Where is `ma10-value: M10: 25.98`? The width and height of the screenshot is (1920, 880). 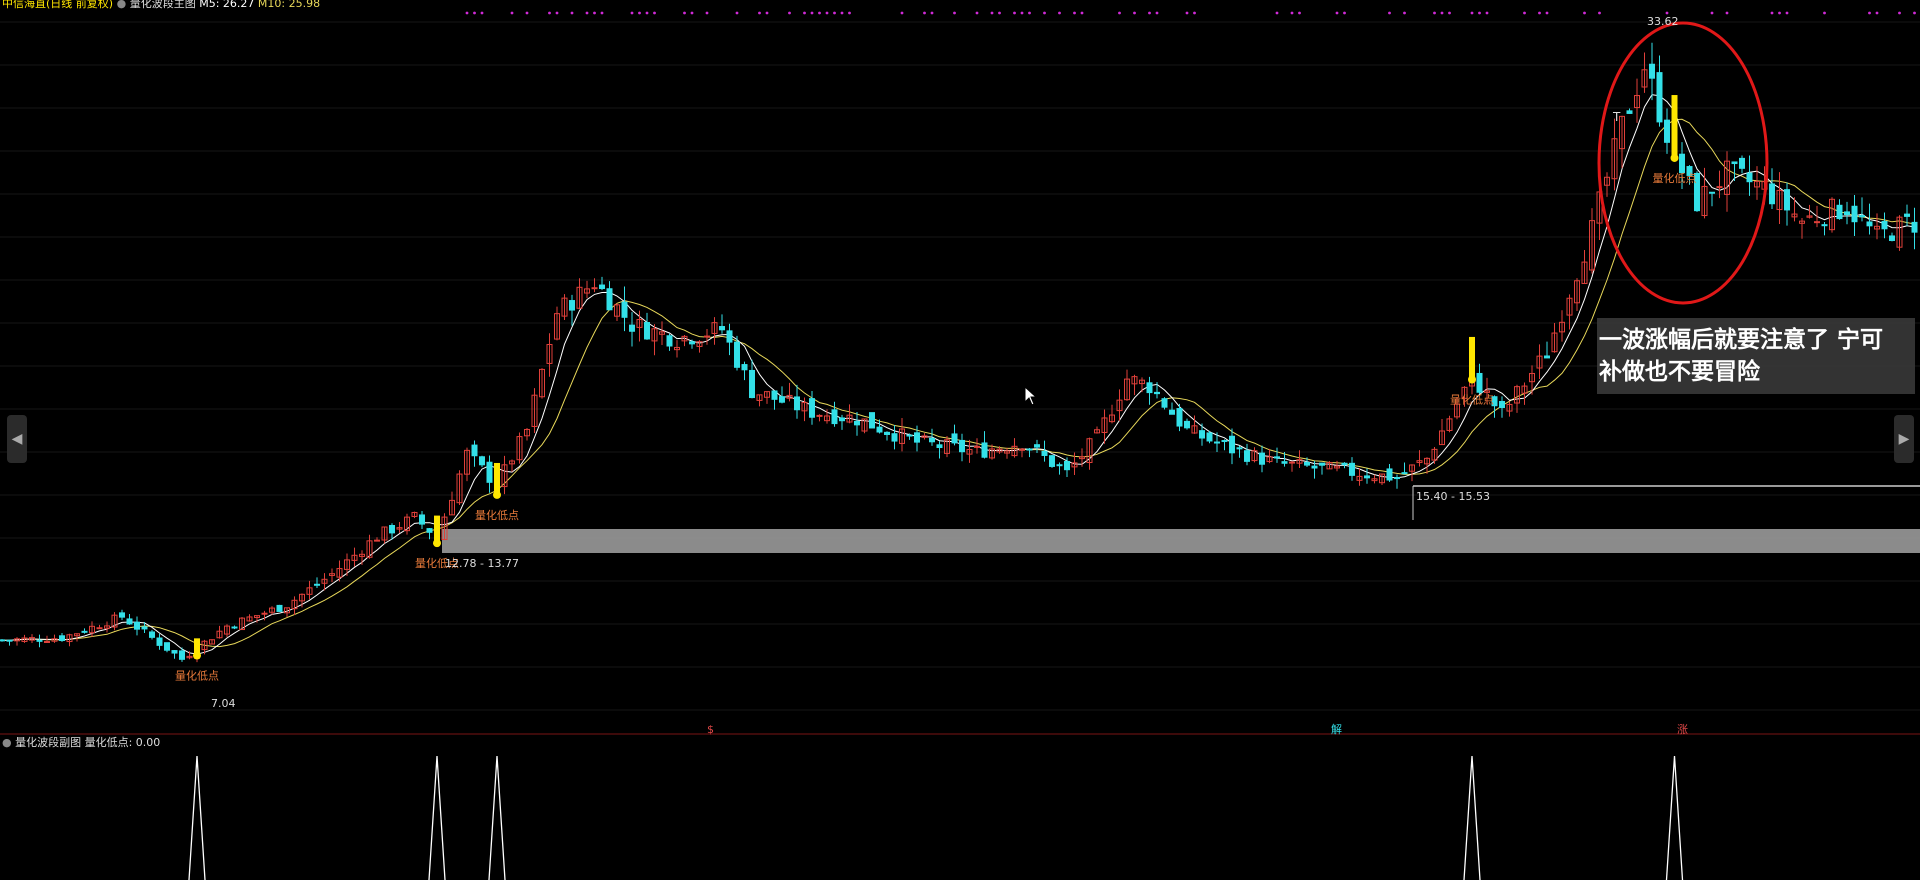
ma10-value: M10: 25.98 is located at coordinates (289, 5).